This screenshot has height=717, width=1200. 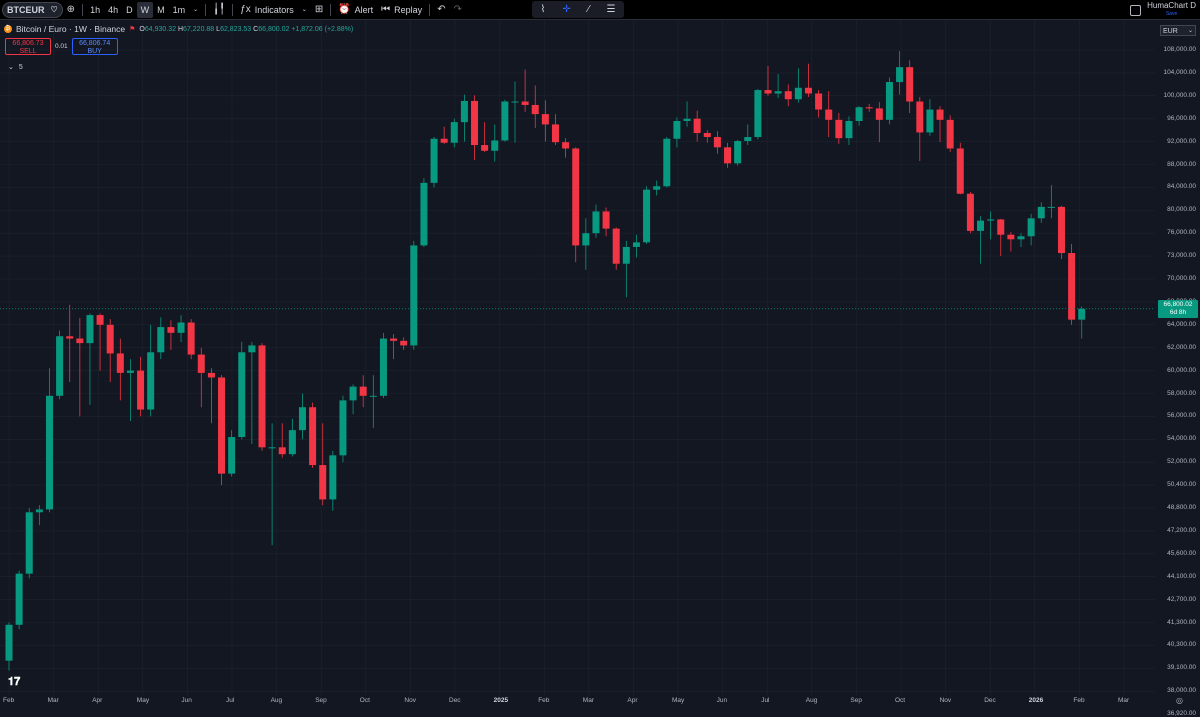 What do you see at coordinates (1171, 14) in the screenshot?
I see `account-sub: Save` at bounding box center [1171, 14].